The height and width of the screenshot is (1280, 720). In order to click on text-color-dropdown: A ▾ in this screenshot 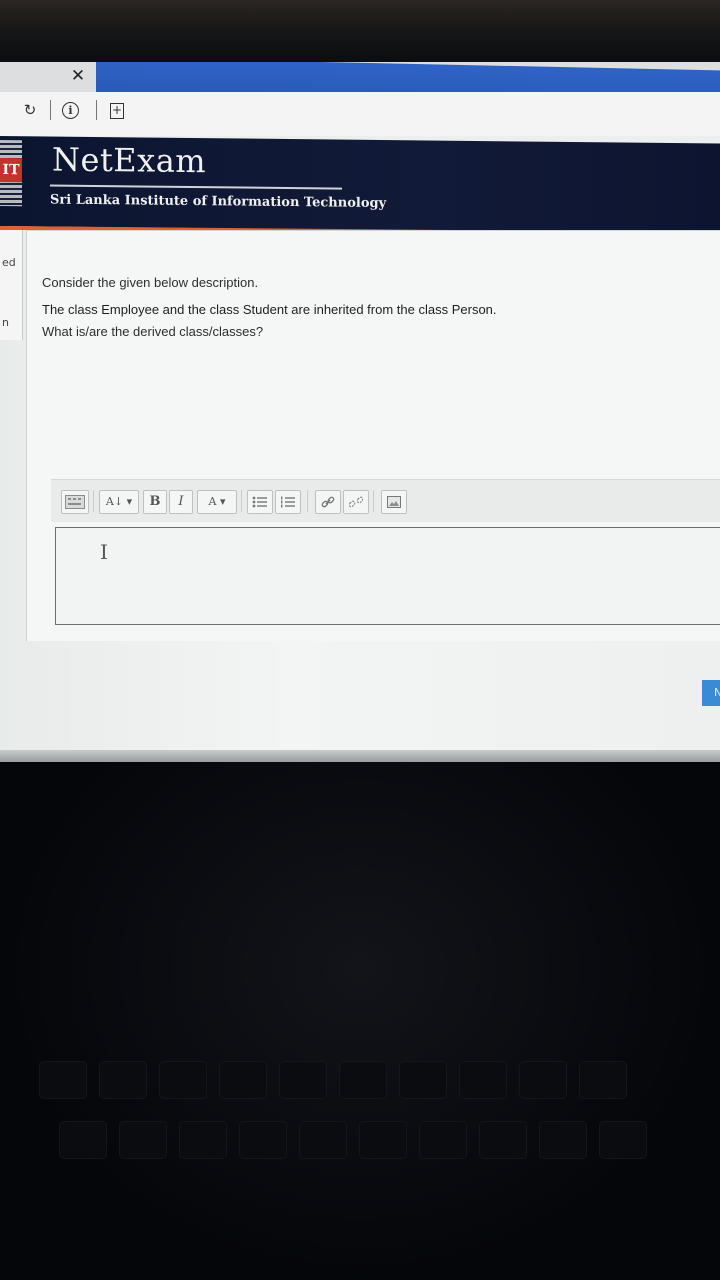, I will do `click(217, 502)`.